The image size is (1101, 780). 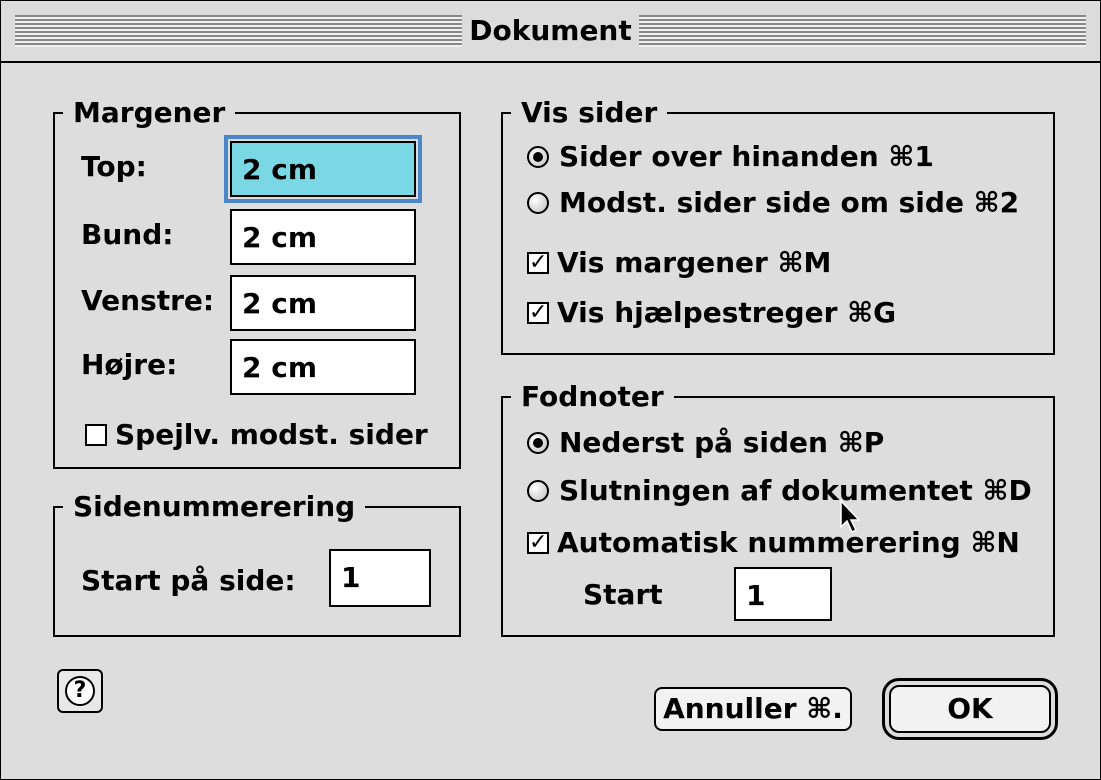 I want to click on checkbox-box, so click(x=96, y=435).